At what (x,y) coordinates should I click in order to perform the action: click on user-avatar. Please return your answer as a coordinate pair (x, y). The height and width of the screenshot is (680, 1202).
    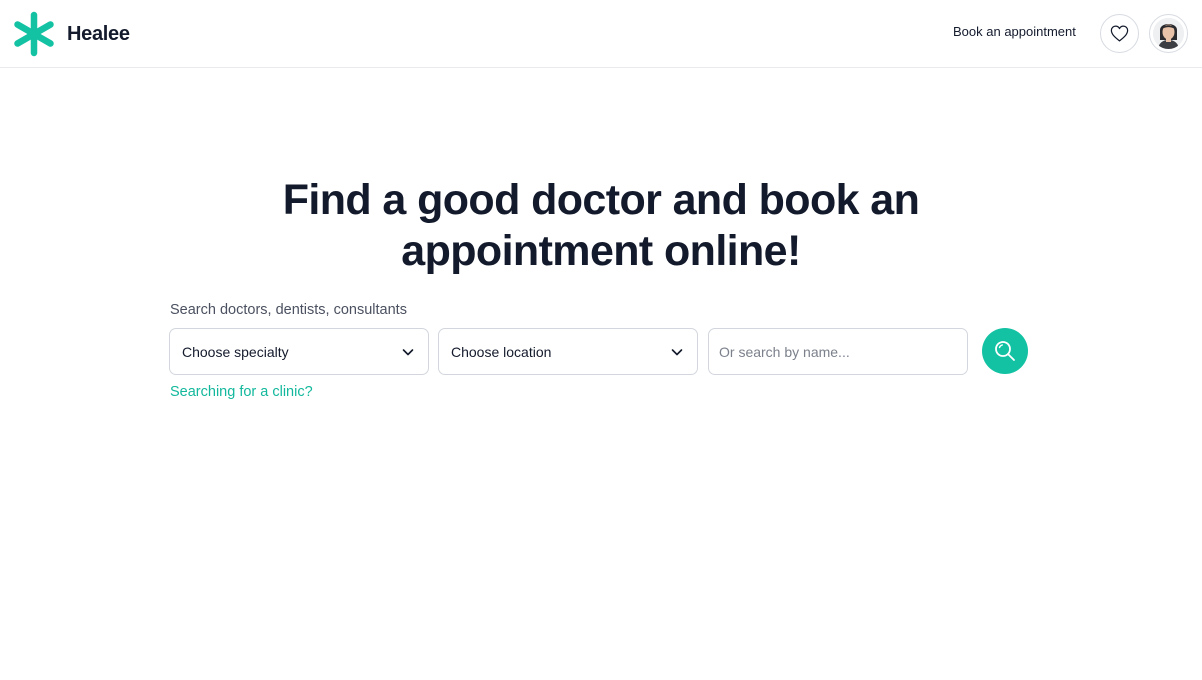
    Looking at the image, I should click on (1168, 33).